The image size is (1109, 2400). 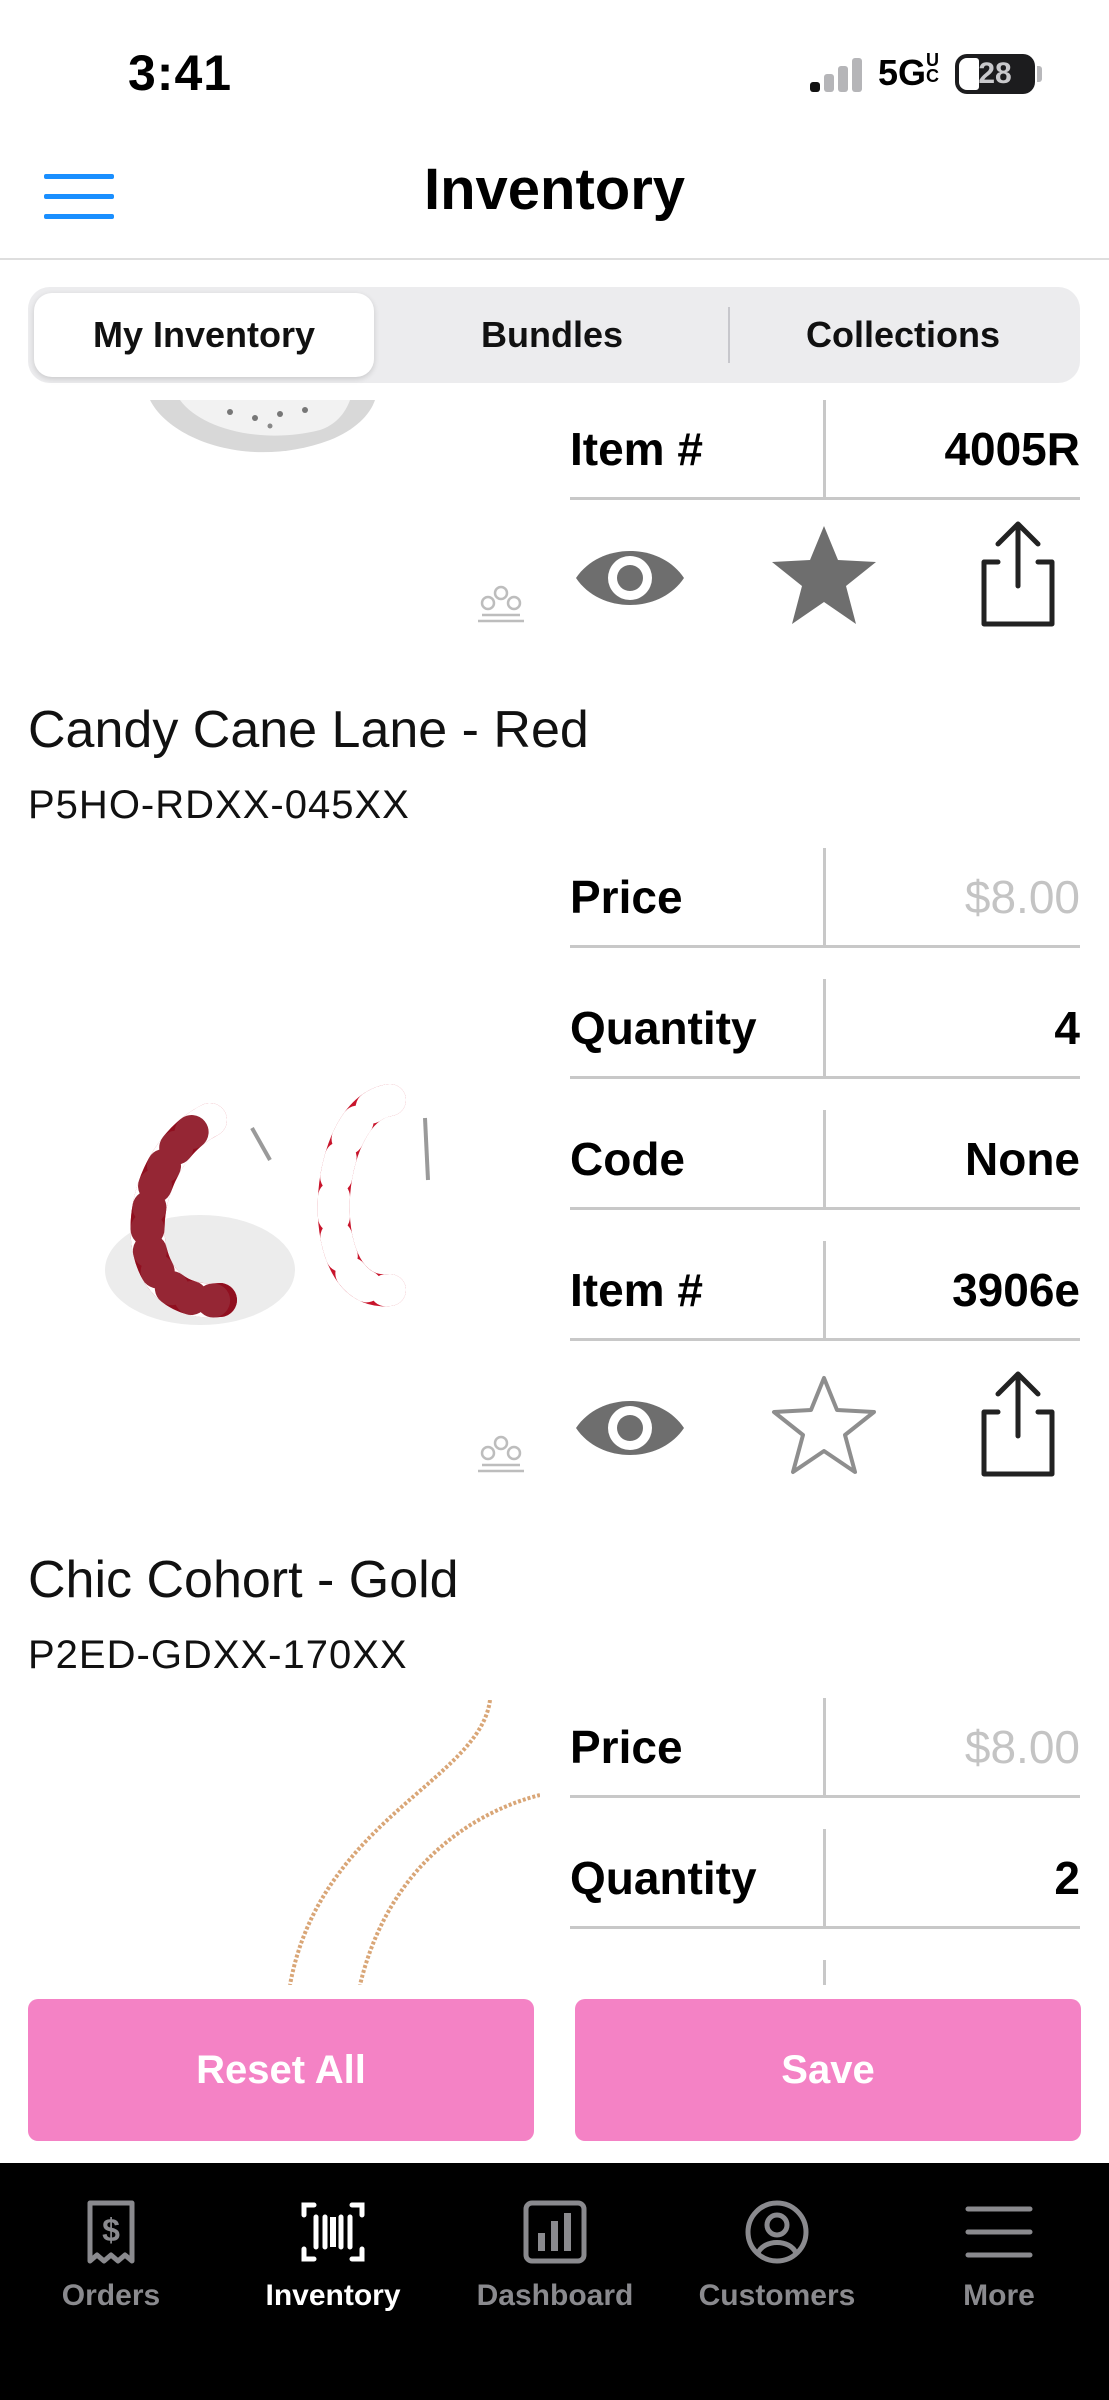 What do you see at coordinates (262, 426) in the screenshot?
I see `ring-product-image` at bounding box center [262, 426].